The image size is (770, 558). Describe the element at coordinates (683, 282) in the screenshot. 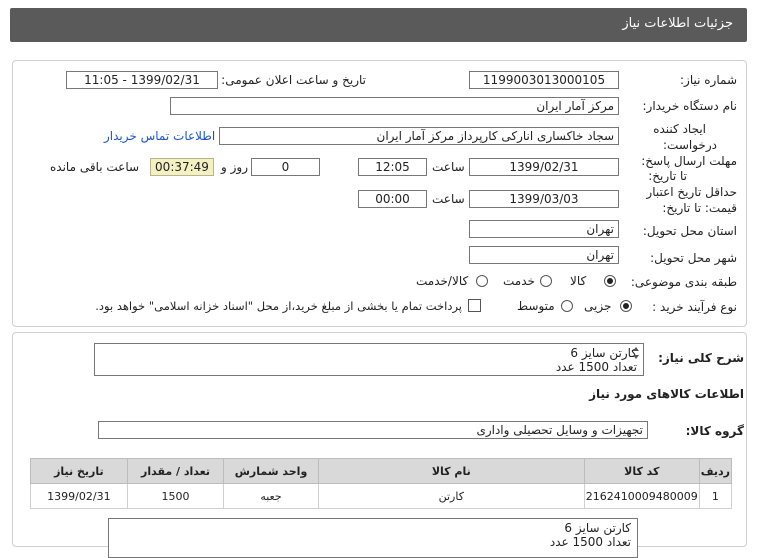

I see `category-label: طبقه بندی موضوعی:` at that location.